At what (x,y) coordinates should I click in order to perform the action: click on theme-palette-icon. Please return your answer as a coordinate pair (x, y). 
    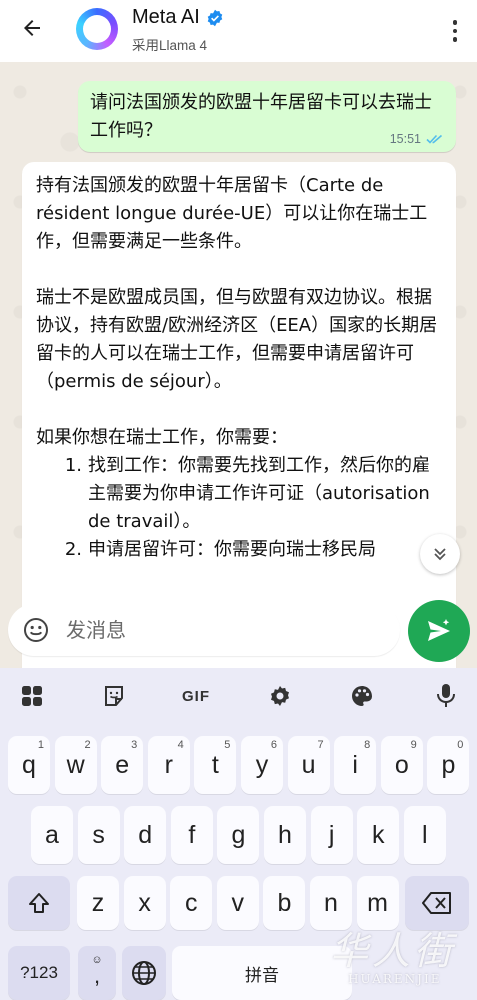
    Looking at the image, I should click on (362, 696).